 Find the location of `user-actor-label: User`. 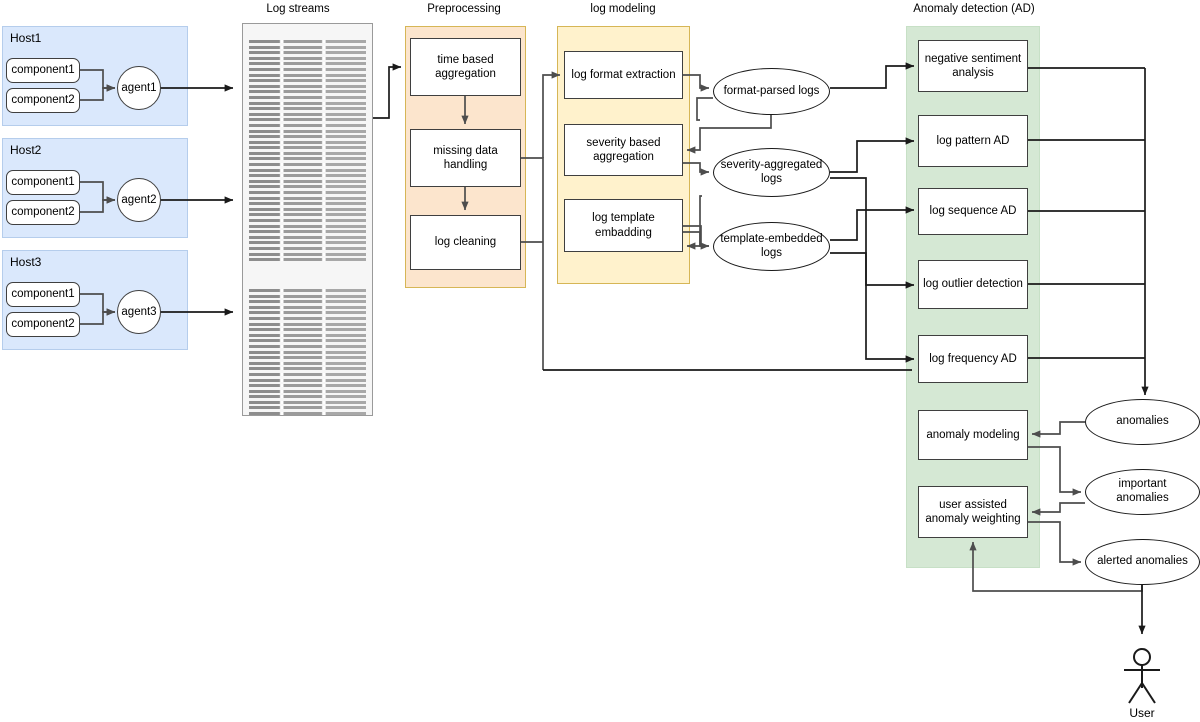

user-actor-label: User is located at coordinates (1142, 713).